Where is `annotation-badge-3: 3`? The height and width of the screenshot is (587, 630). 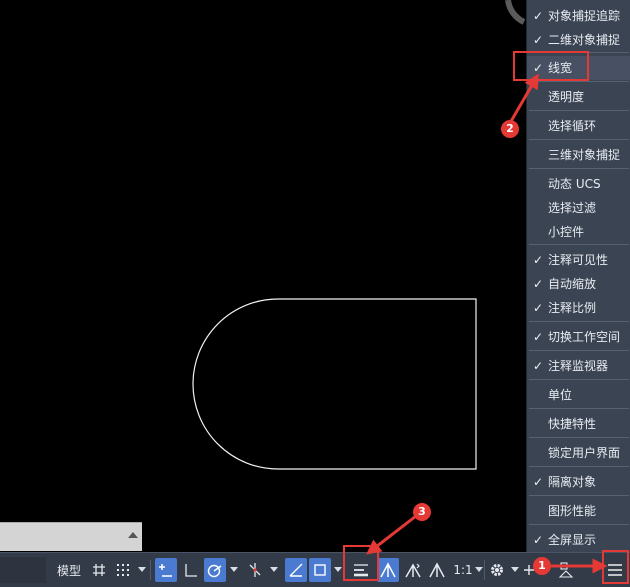
annotation-badge-3: 3 is located at coordinates (422, 512).